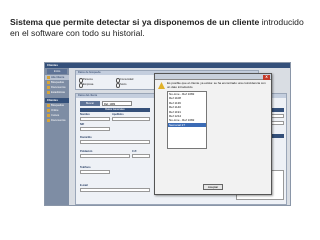 The width and height of the screenshot is (320, 240). Describe the element at coordinates (213, 187) in the screenshot. I see `ok-button: Aceptar` at that location.